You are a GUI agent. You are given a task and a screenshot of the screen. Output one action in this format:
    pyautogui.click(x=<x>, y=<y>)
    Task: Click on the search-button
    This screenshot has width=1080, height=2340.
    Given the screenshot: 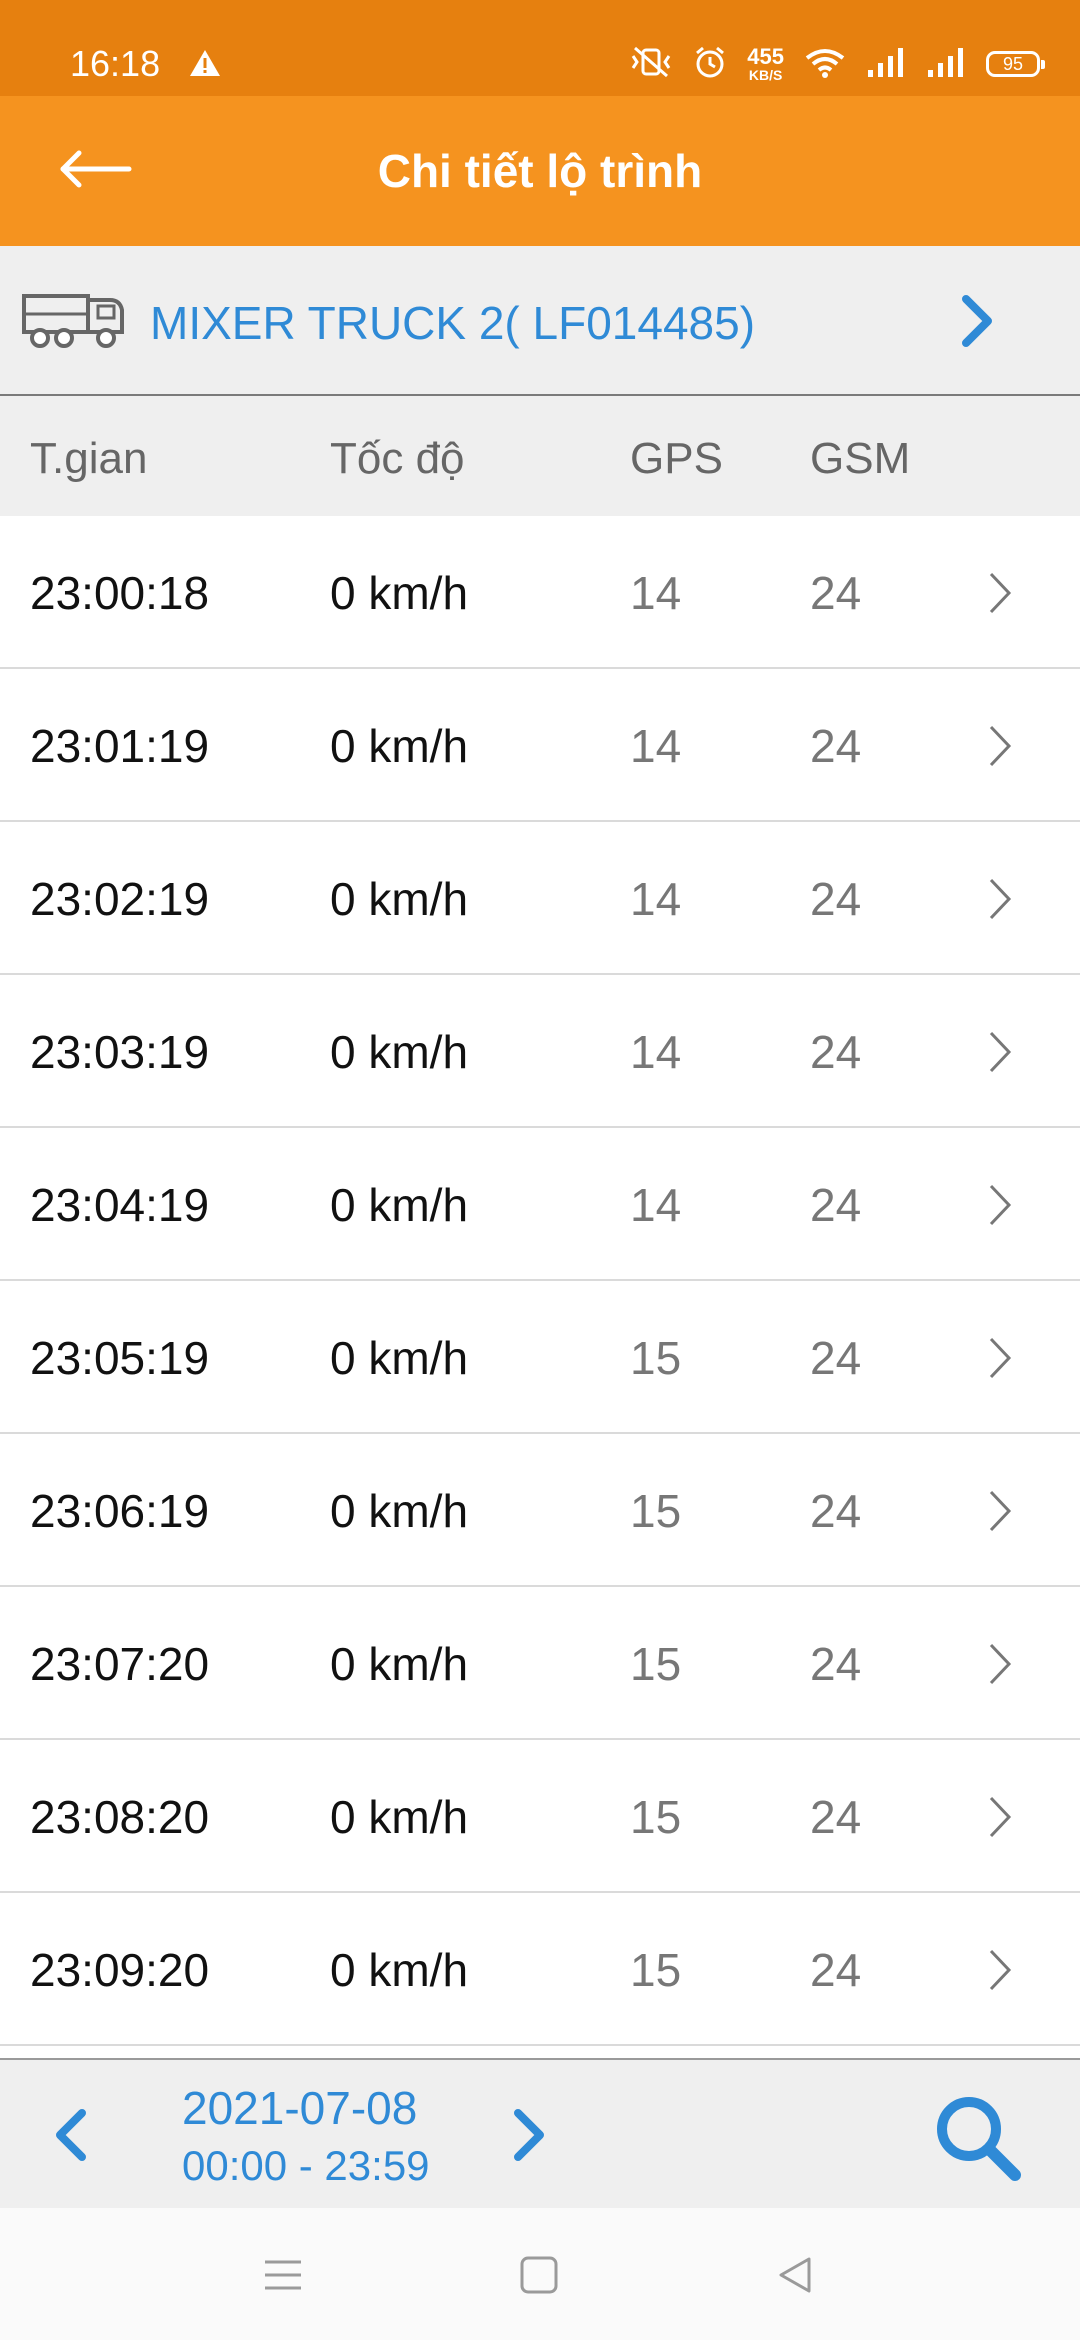 What is the action you would take?
    pyautogui.click(x=977, y=2137)
    